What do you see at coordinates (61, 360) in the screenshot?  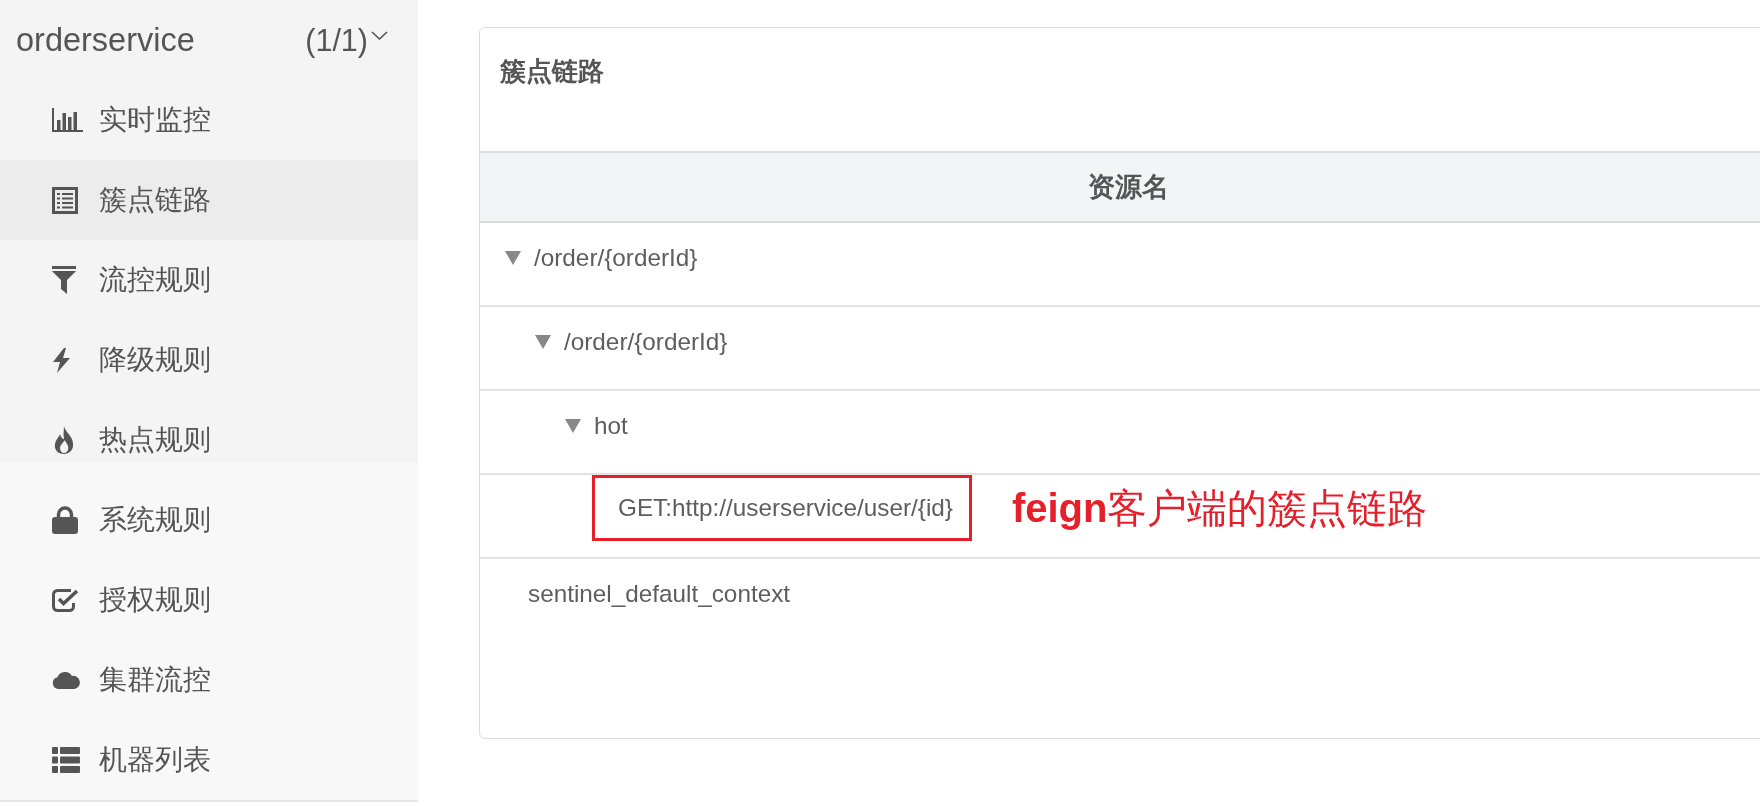 I see `lightning-icon` at bounding box center [61, 360].